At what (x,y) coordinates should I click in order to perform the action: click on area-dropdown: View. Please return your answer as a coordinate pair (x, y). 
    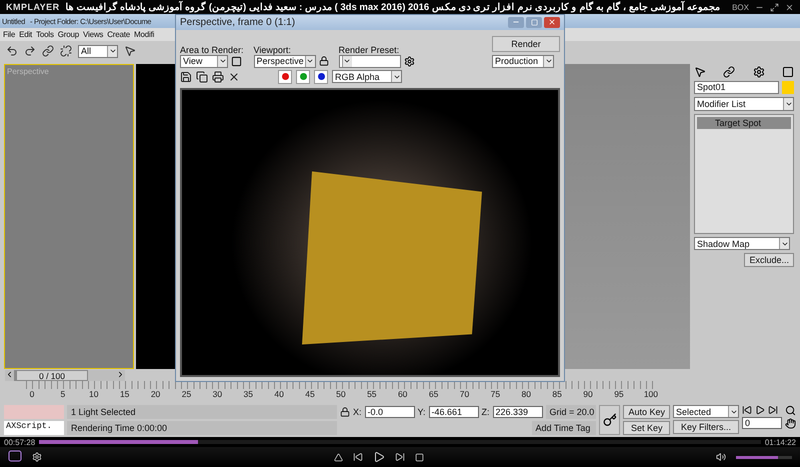
    Looking at the image, I should click on (204, 61).